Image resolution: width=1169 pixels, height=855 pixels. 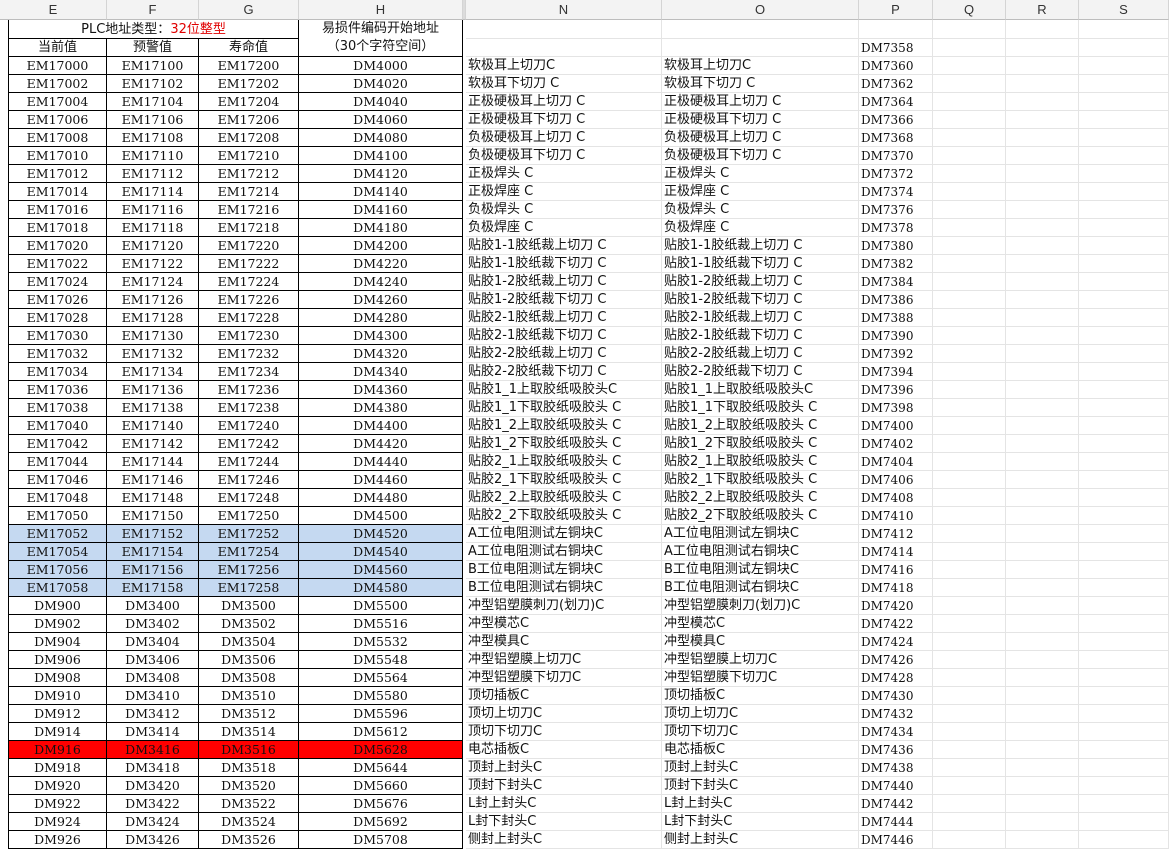 What do you see at coordinates (1124, 10) in the screenshot?
I see `column-header-s: S` at bounding box center [1124, 10].